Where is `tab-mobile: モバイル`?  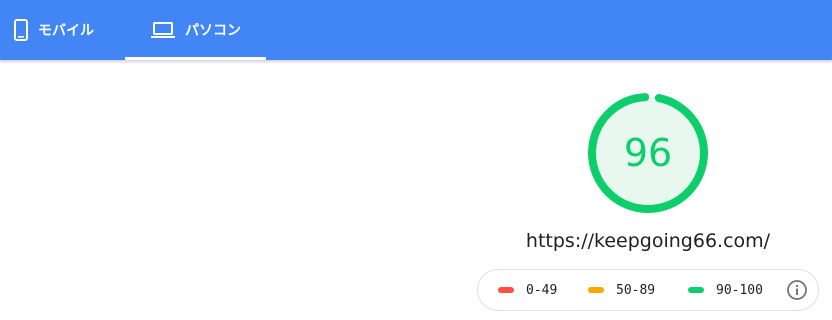
tab-mobile: モバイル is located at coordinates (62, 30).